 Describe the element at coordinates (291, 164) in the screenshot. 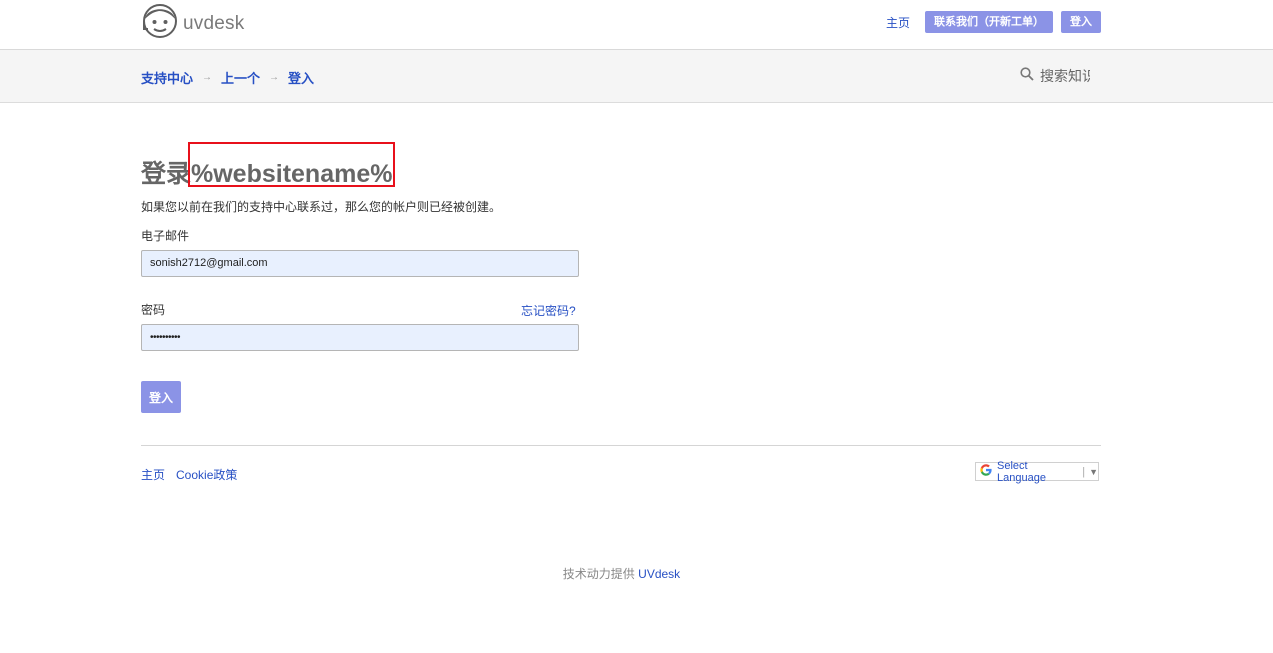

I see `highlight-annotation` at that location.